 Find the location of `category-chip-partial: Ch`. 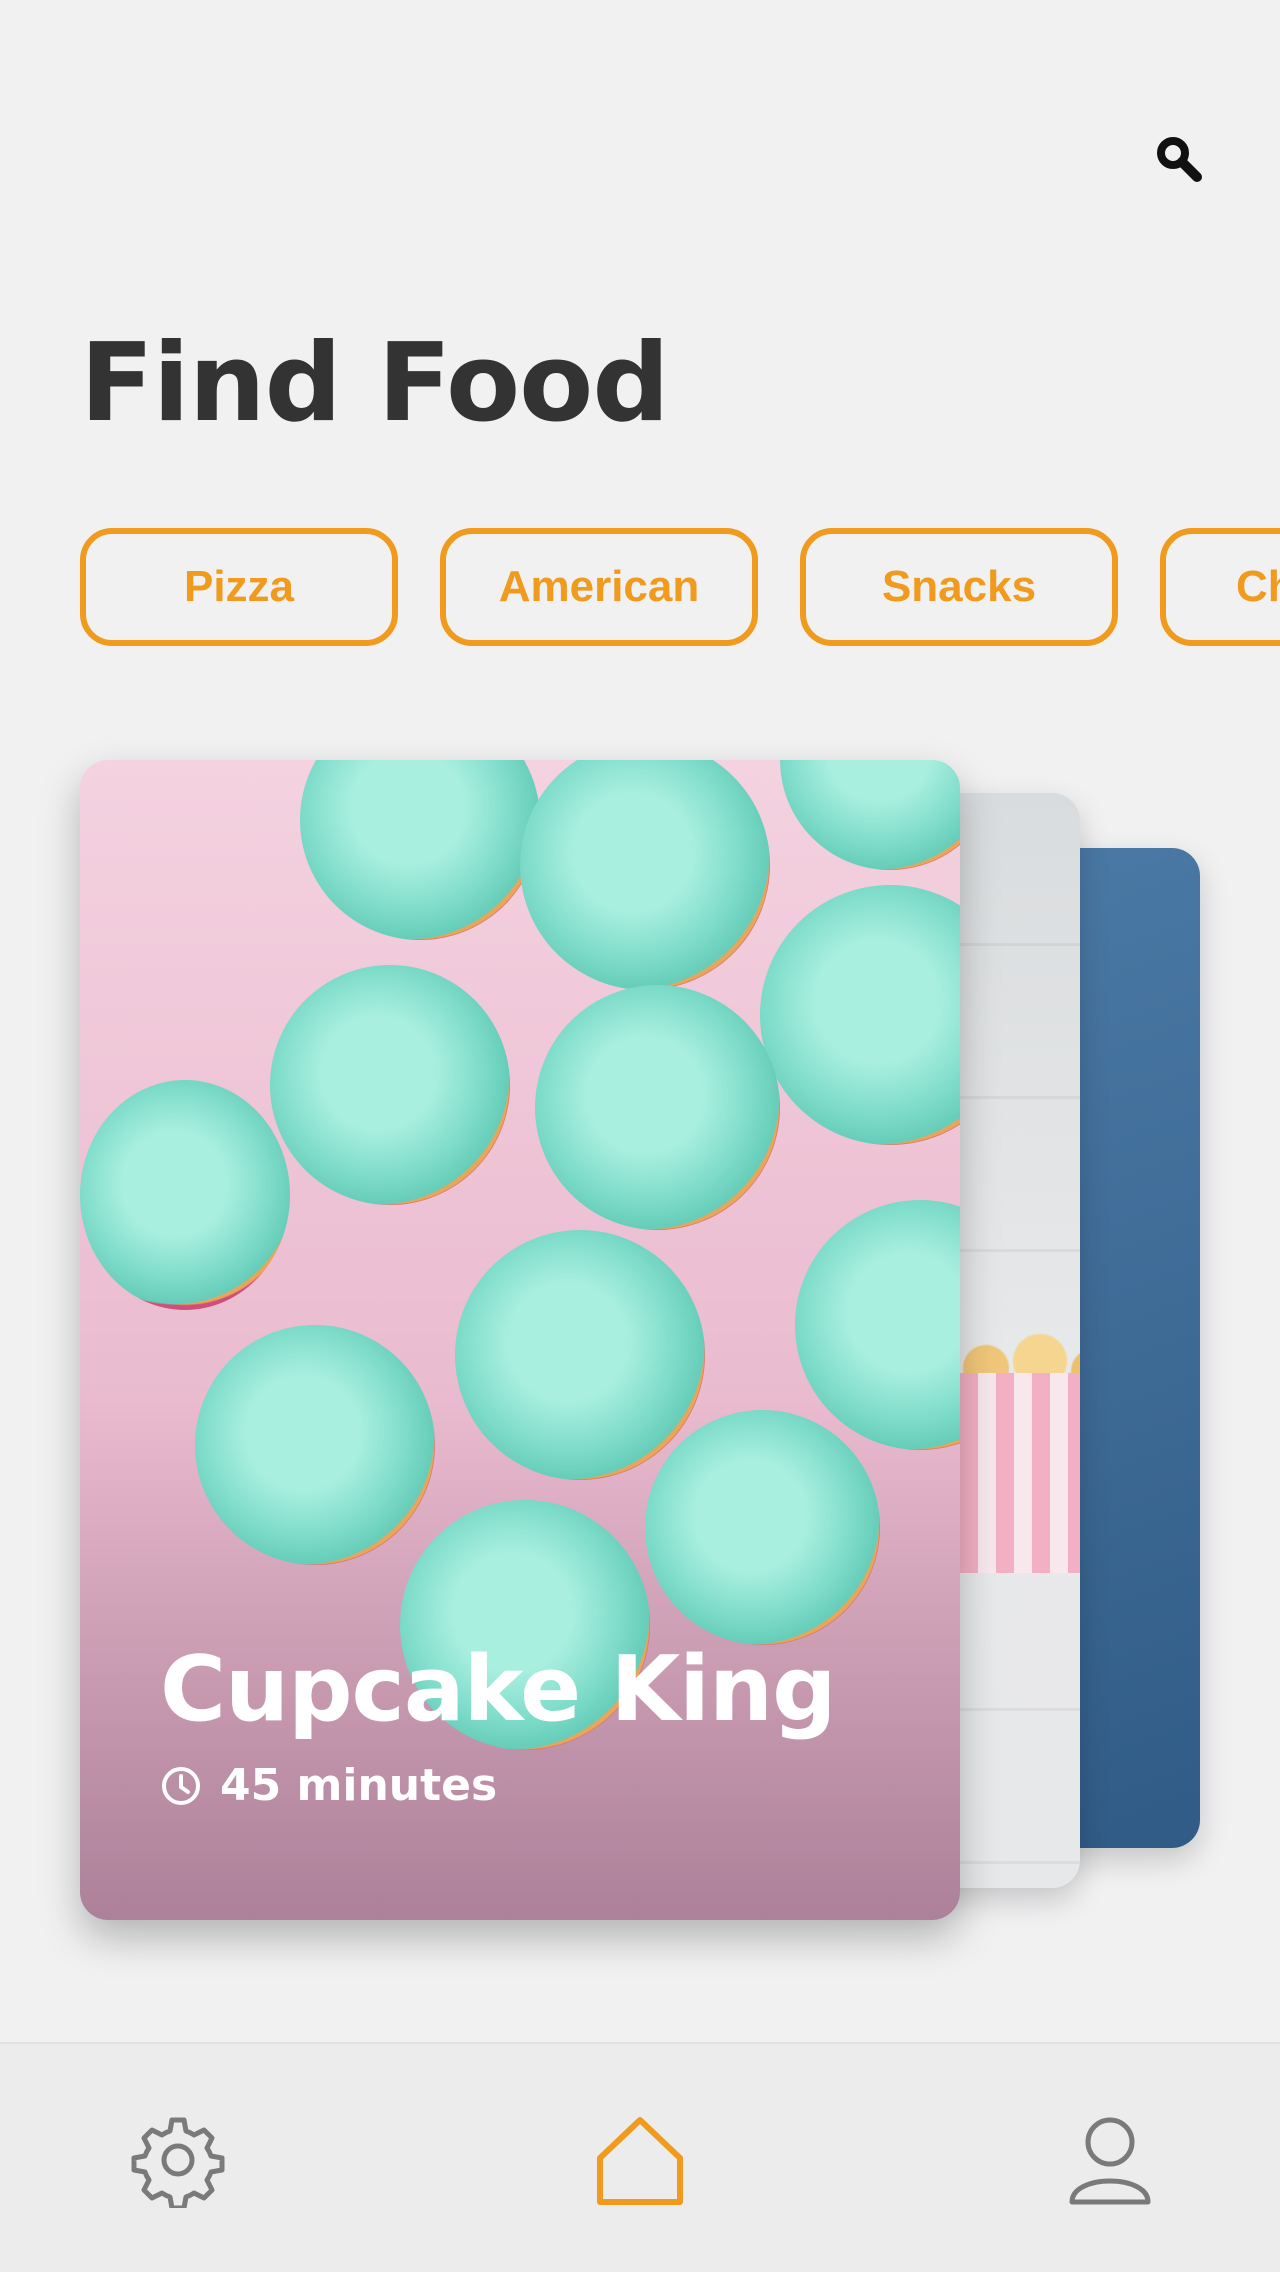

category-chip-partial: Ch is located at coordinates (1220, 587).